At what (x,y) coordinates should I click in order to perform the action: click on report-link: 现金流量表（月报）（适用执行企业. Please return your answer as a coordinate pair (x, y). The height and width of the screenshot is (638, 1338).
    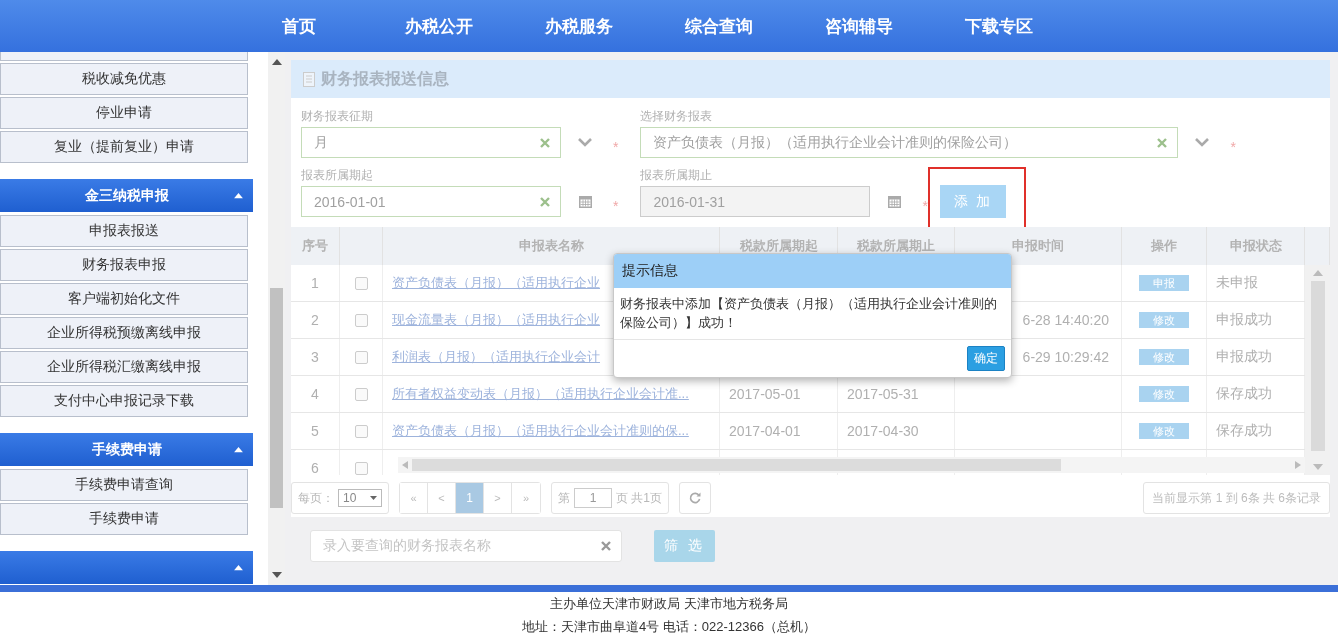
    Looking at the image, I should click on (496, 320).